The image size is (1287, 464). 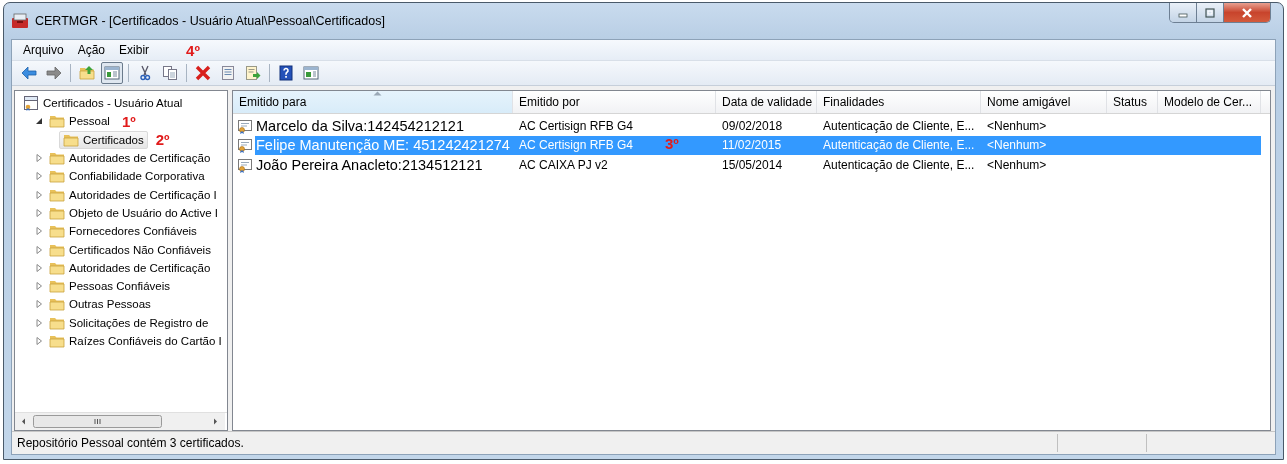 What do you see at coordinates (286, 73) in the screenshot?
I see `help-icon` at bounding box center [286, 73].